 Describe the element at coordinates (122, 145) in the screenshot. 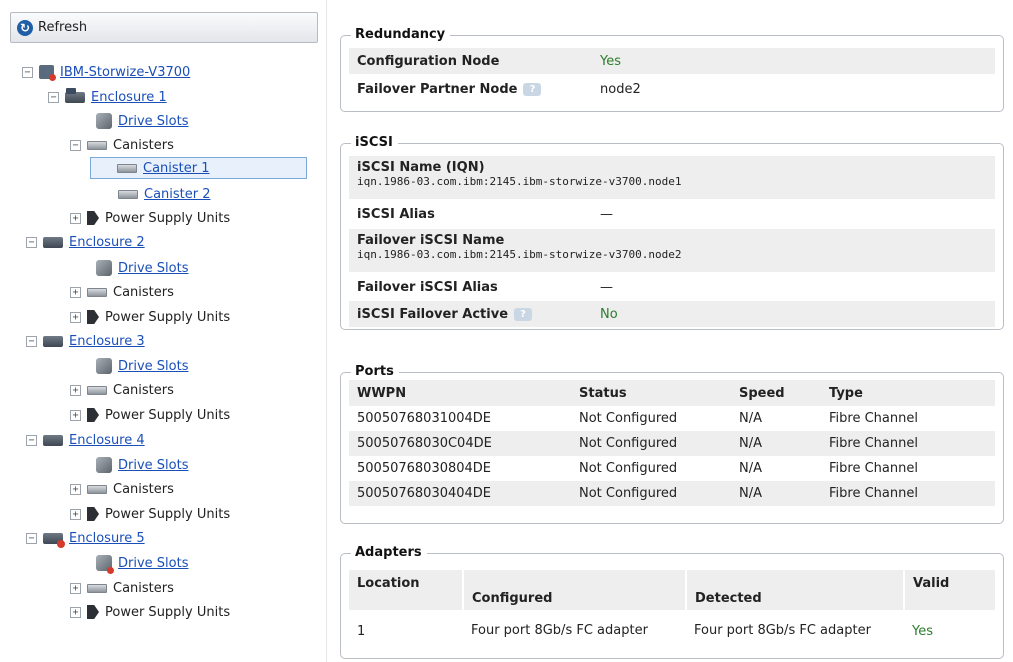

I see `tree-node-canisters: − Canisters` at that location.